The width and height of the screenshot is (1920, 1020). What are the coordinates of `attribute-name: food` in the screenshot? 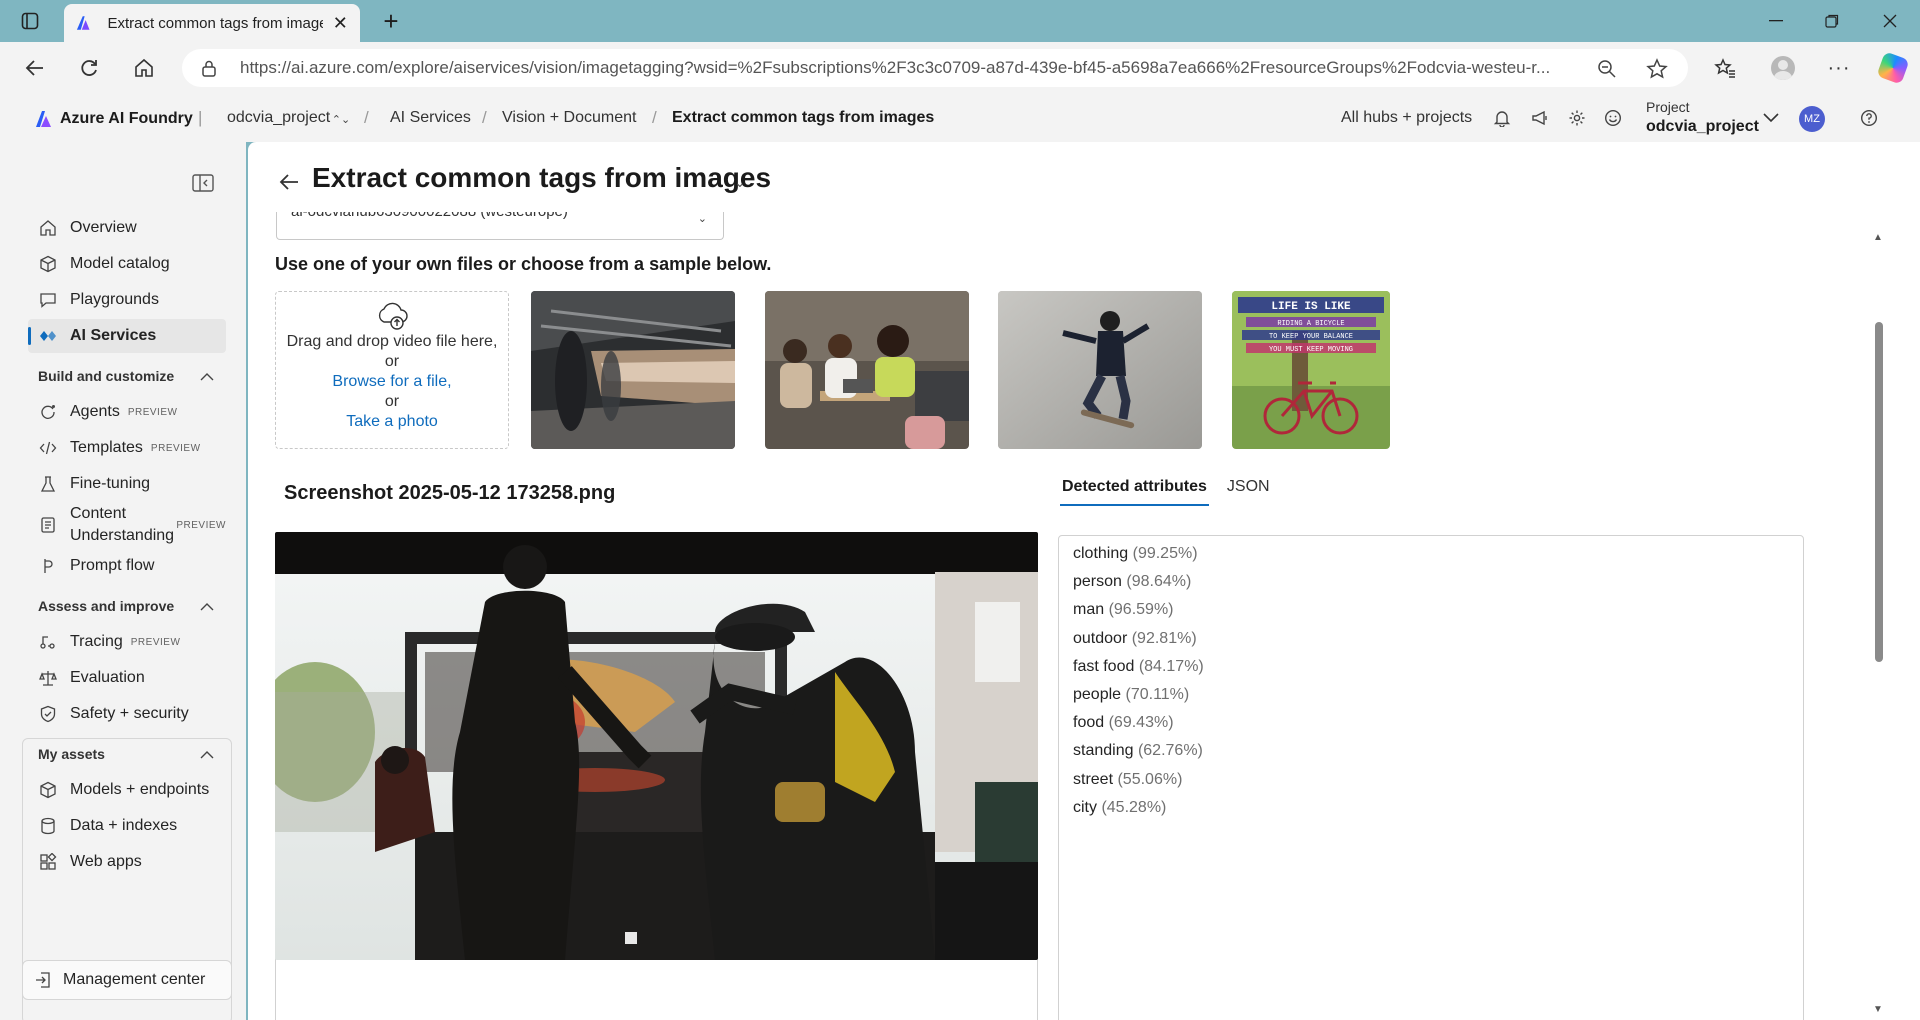 It's located at (1089, 723).